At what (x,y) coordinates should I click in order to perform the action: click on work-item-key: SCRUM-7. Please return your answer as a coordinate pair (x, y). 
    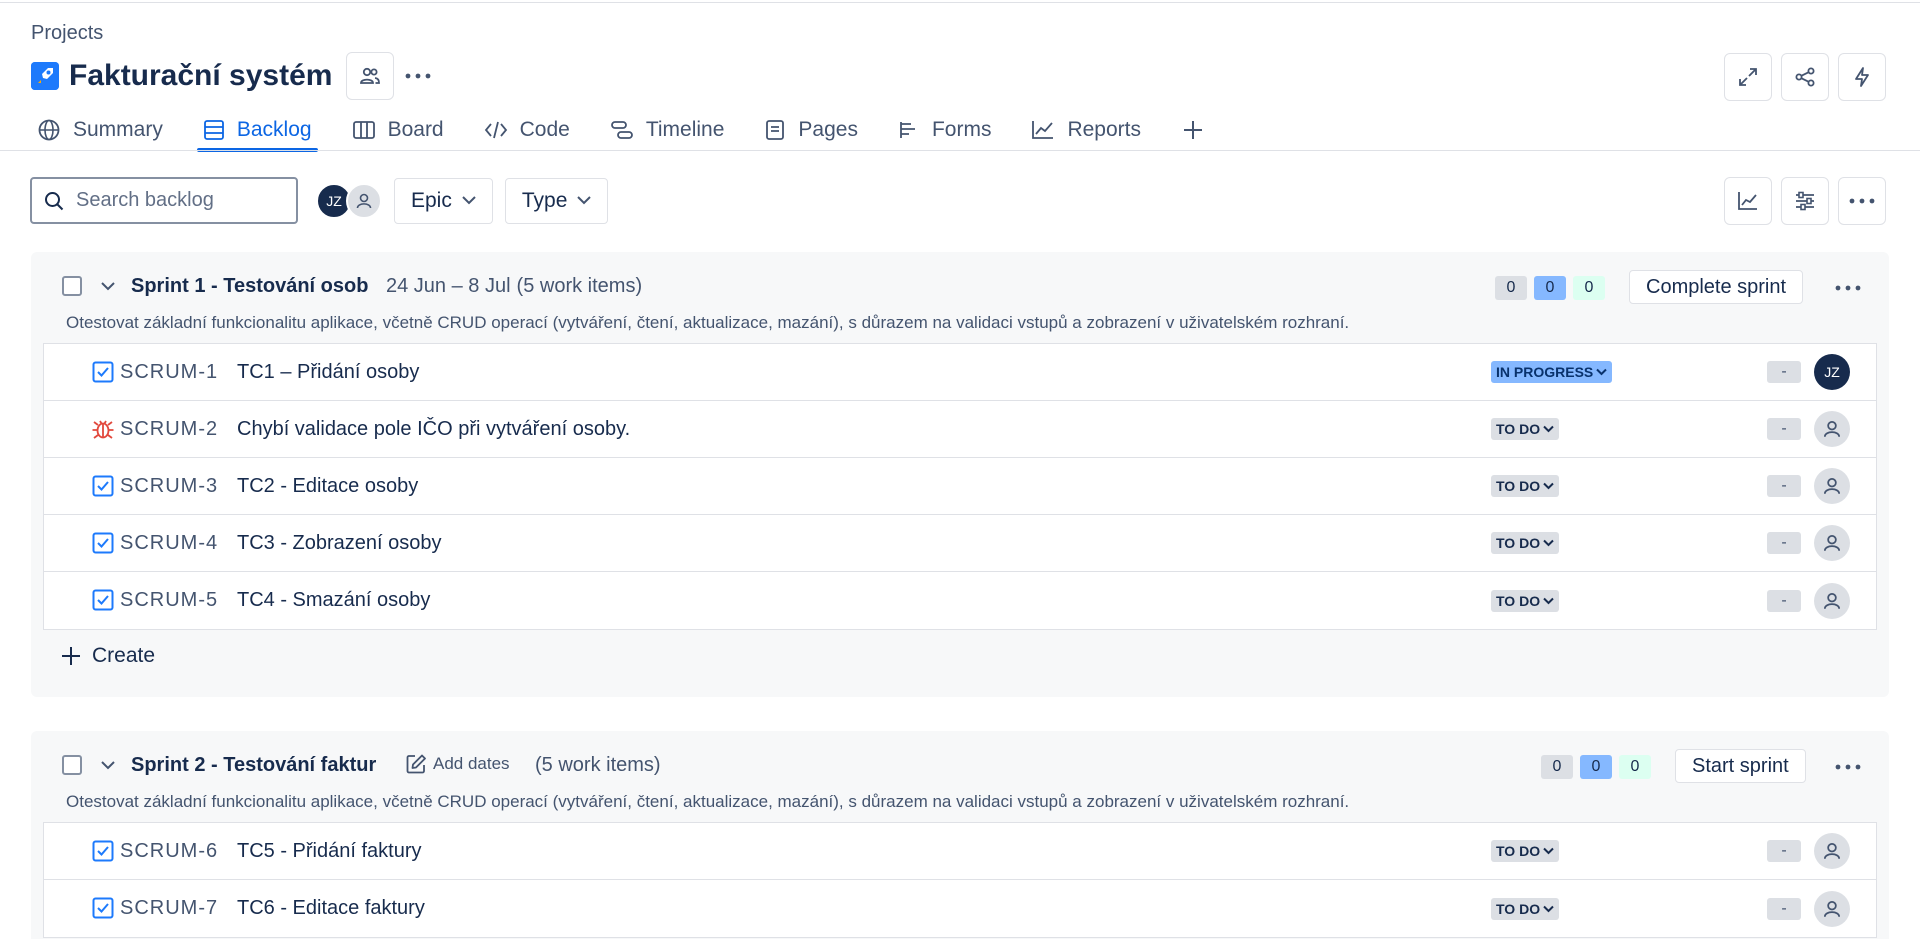
    Looking at the image, I should click on (169, 908).